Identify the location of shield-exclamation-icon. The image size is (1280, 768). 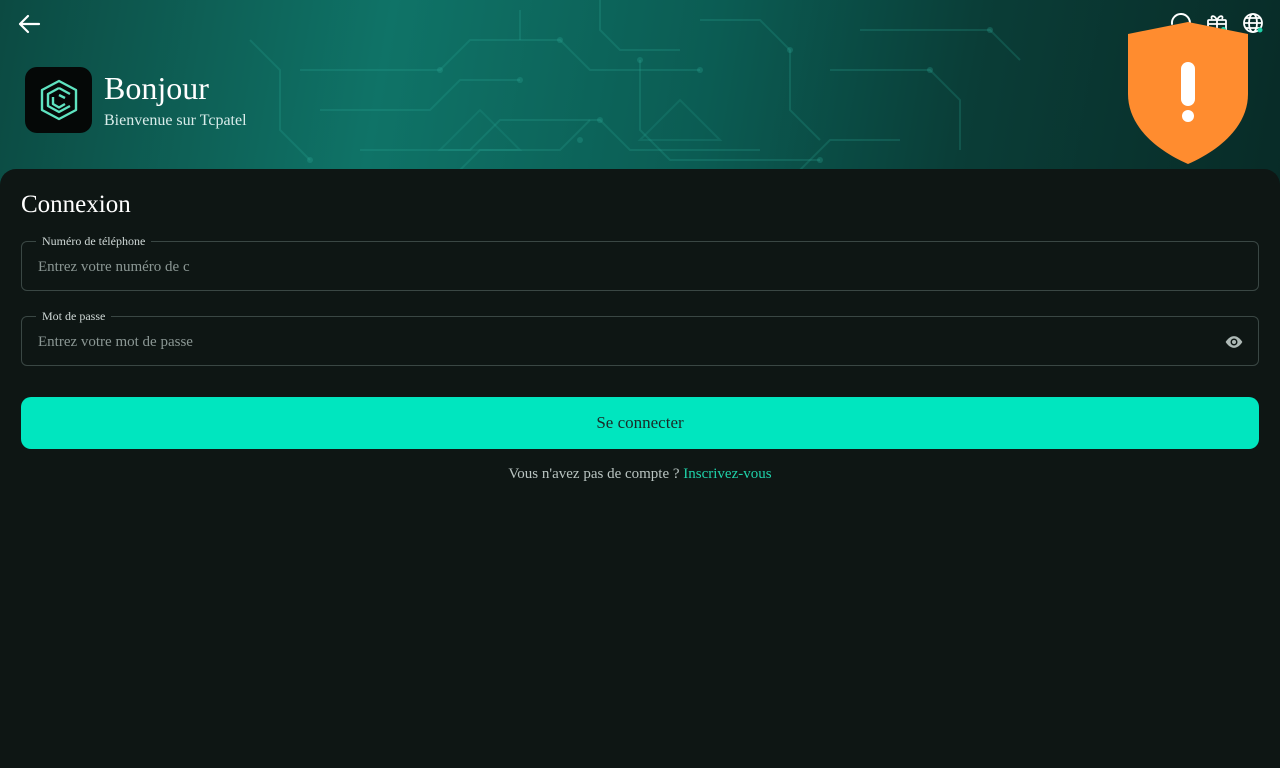
(1188, 93).